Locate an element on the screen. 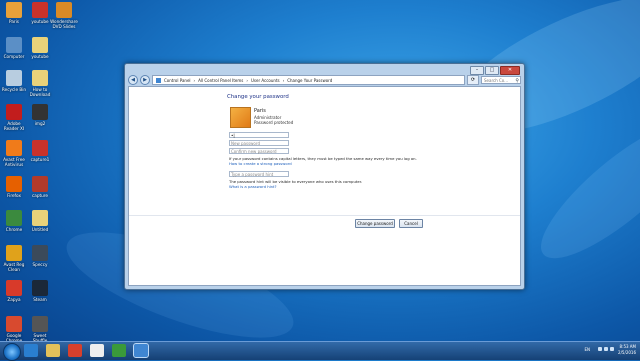 Image resolution: width=640 pixels, height=361 pixels. desktop-icon: Sweet Shuffle is located at coordinates (40, 329).